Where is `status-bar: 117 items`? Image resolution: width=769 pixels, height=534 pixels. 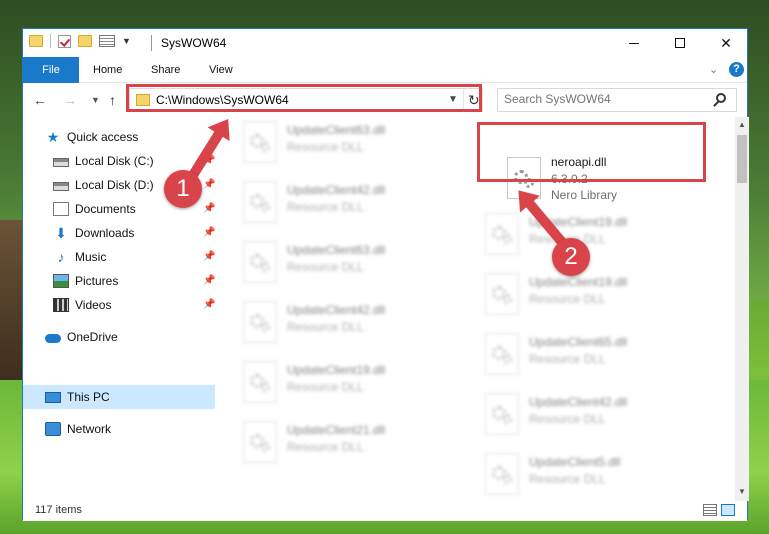 status-bar: 117 items is located at coordinates (385, 511).